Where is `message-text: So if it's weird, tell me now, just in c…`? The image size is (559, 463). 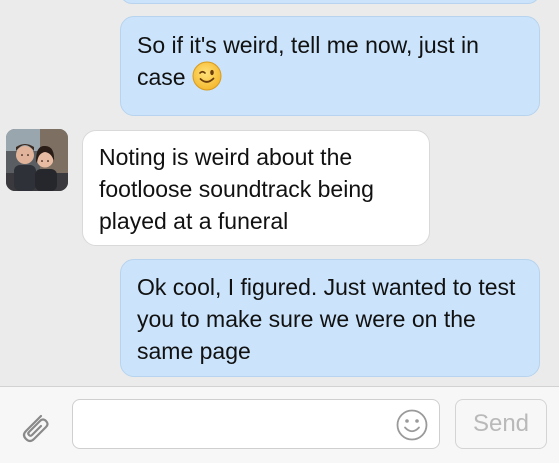
message-text: So if it's weird, tell me now, just in c… is located at coordinates (308, 61).